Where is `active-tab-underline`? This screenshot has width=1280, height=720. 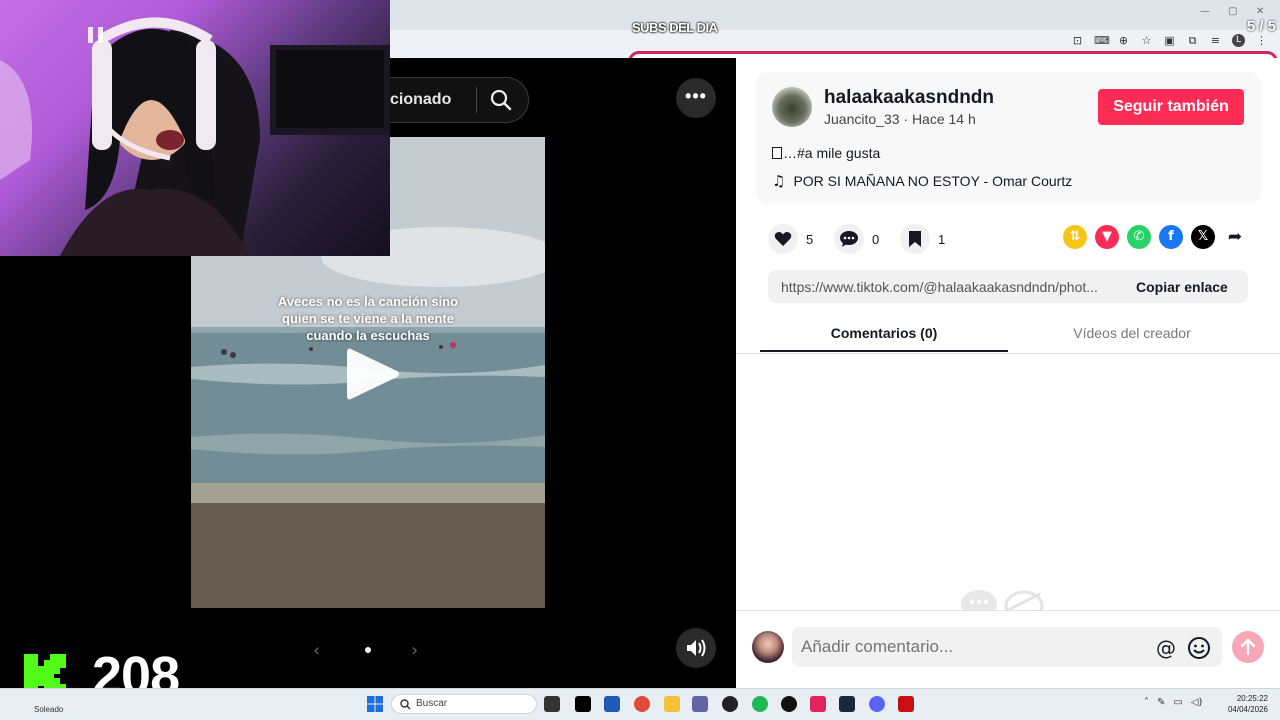 active-tab-underline is located at coordinates (884, 351).